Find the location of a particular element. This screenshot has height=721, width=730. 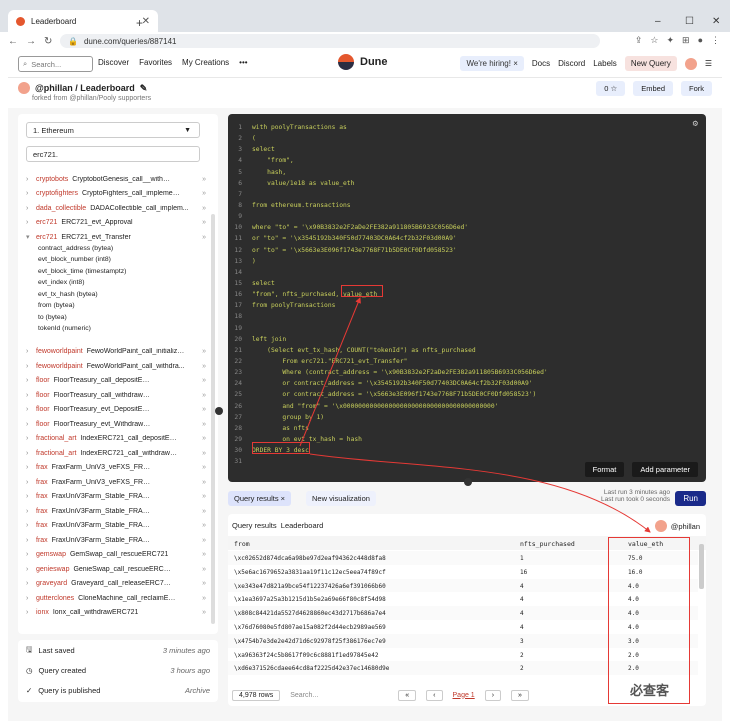

annotation-arrow-up is located at coordinates (330, 372).